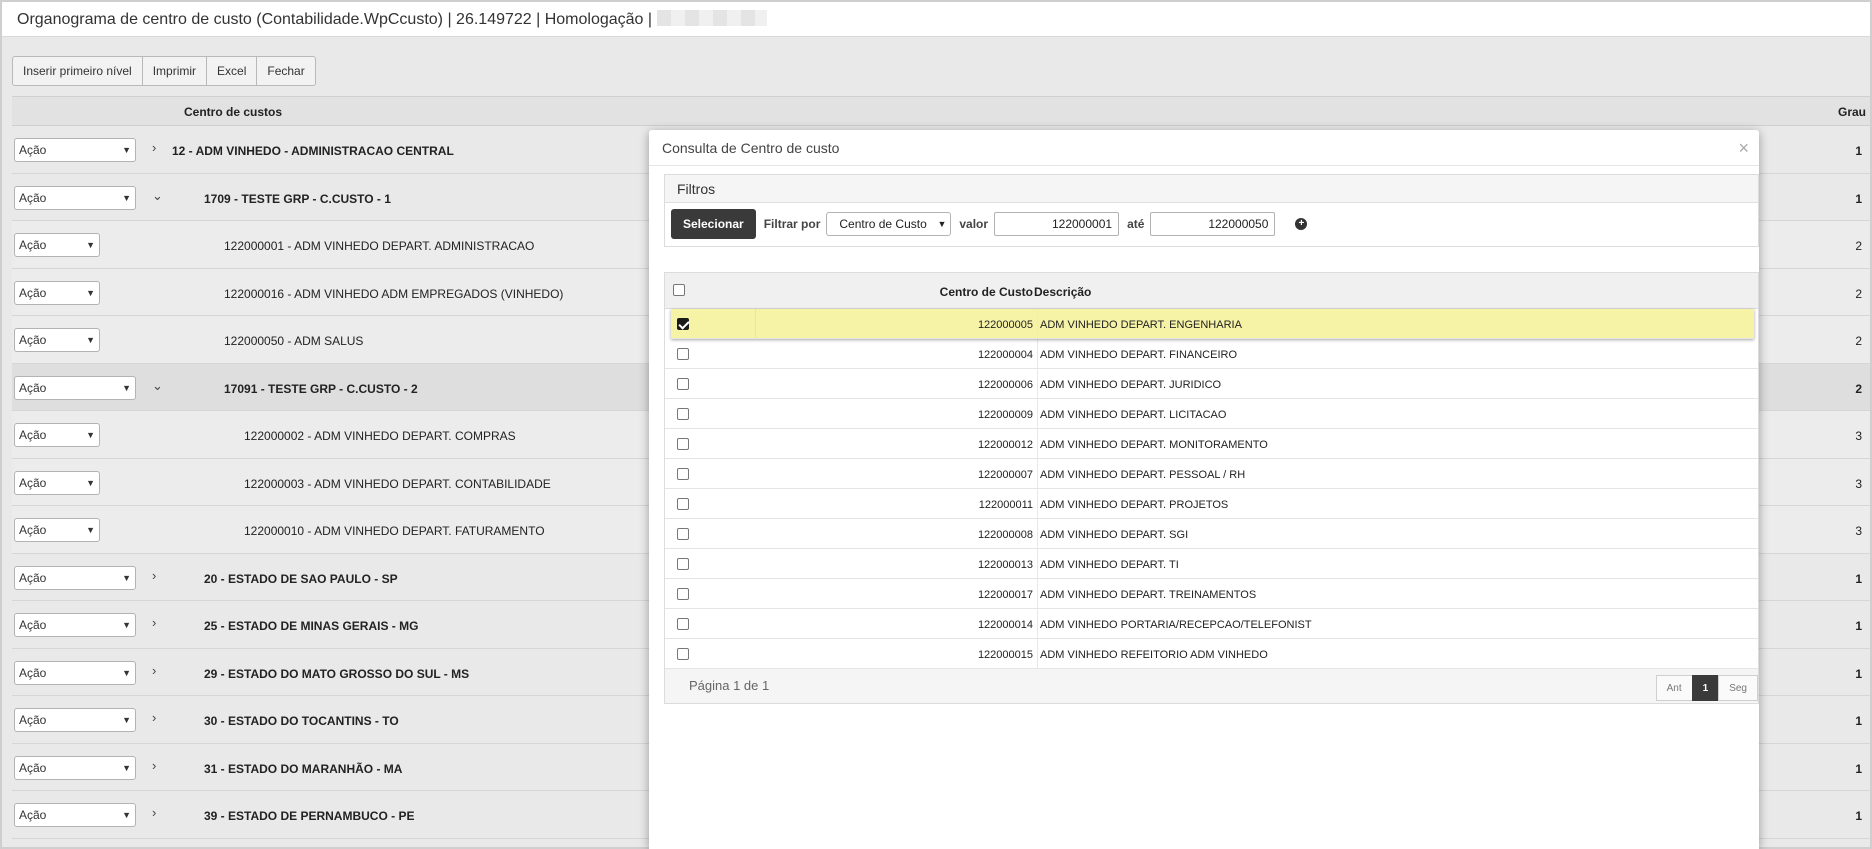  What do you see at coordinates (1005, 595) in the screenshot?
I see `result-code: 122000017` at bounding box center [1005, 595].